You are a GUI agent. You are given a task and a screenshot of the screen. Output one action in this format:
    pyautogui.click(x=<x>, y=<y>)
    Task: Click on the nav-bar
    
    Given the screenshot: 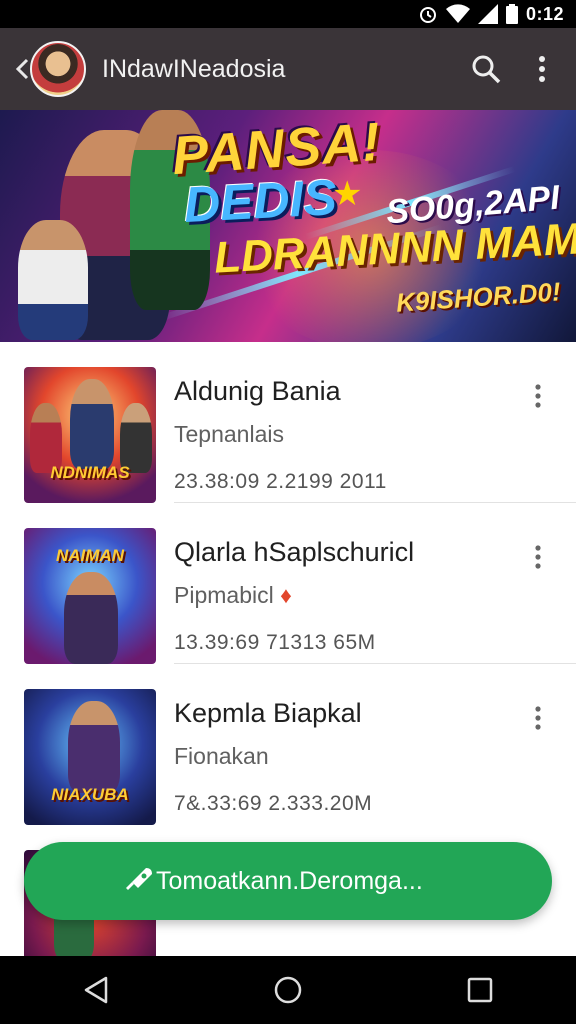 What is the action you would take?
    pyautogui.click(x=288, y=990)
    